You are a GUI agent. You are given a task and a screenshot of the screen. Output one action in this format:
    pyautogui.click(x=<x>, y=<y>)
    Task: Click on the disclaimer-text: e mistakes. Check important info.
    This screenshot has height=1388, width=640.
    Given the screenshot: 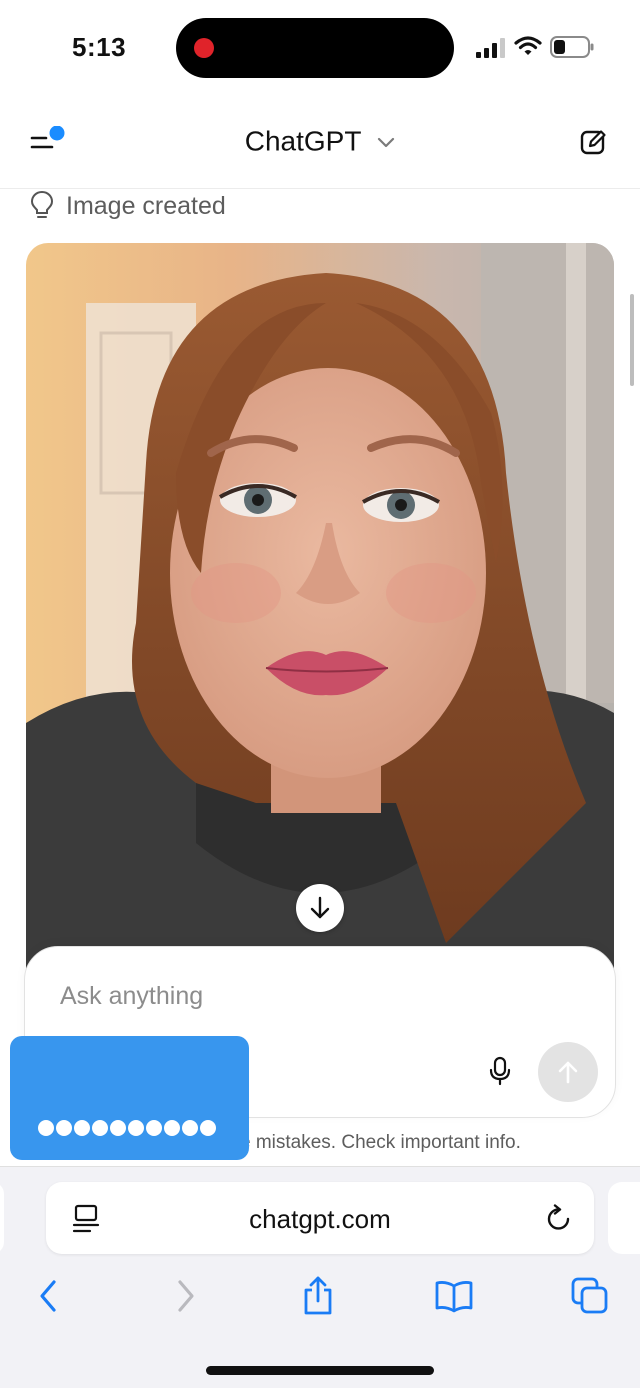 What is the action you would take?
    pyautogui.click(x=380, y=1142)
    